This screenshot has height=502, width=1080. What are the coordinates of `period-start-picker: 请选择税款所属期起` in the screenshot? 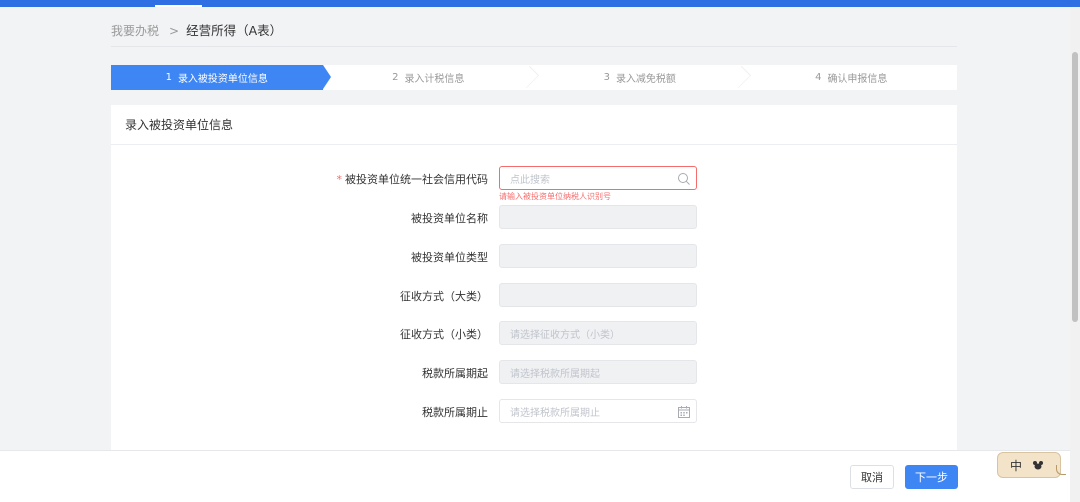 It's located at (598, 372).